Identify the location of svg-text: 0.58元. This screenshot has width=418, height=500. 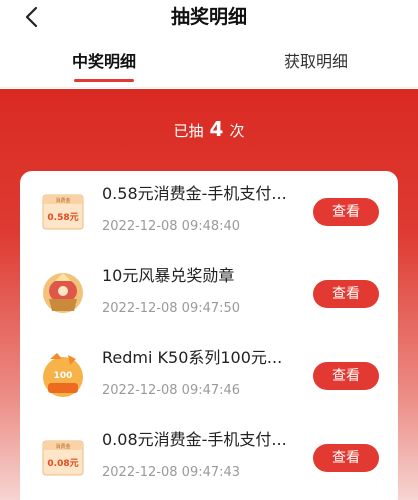
(62, 217).